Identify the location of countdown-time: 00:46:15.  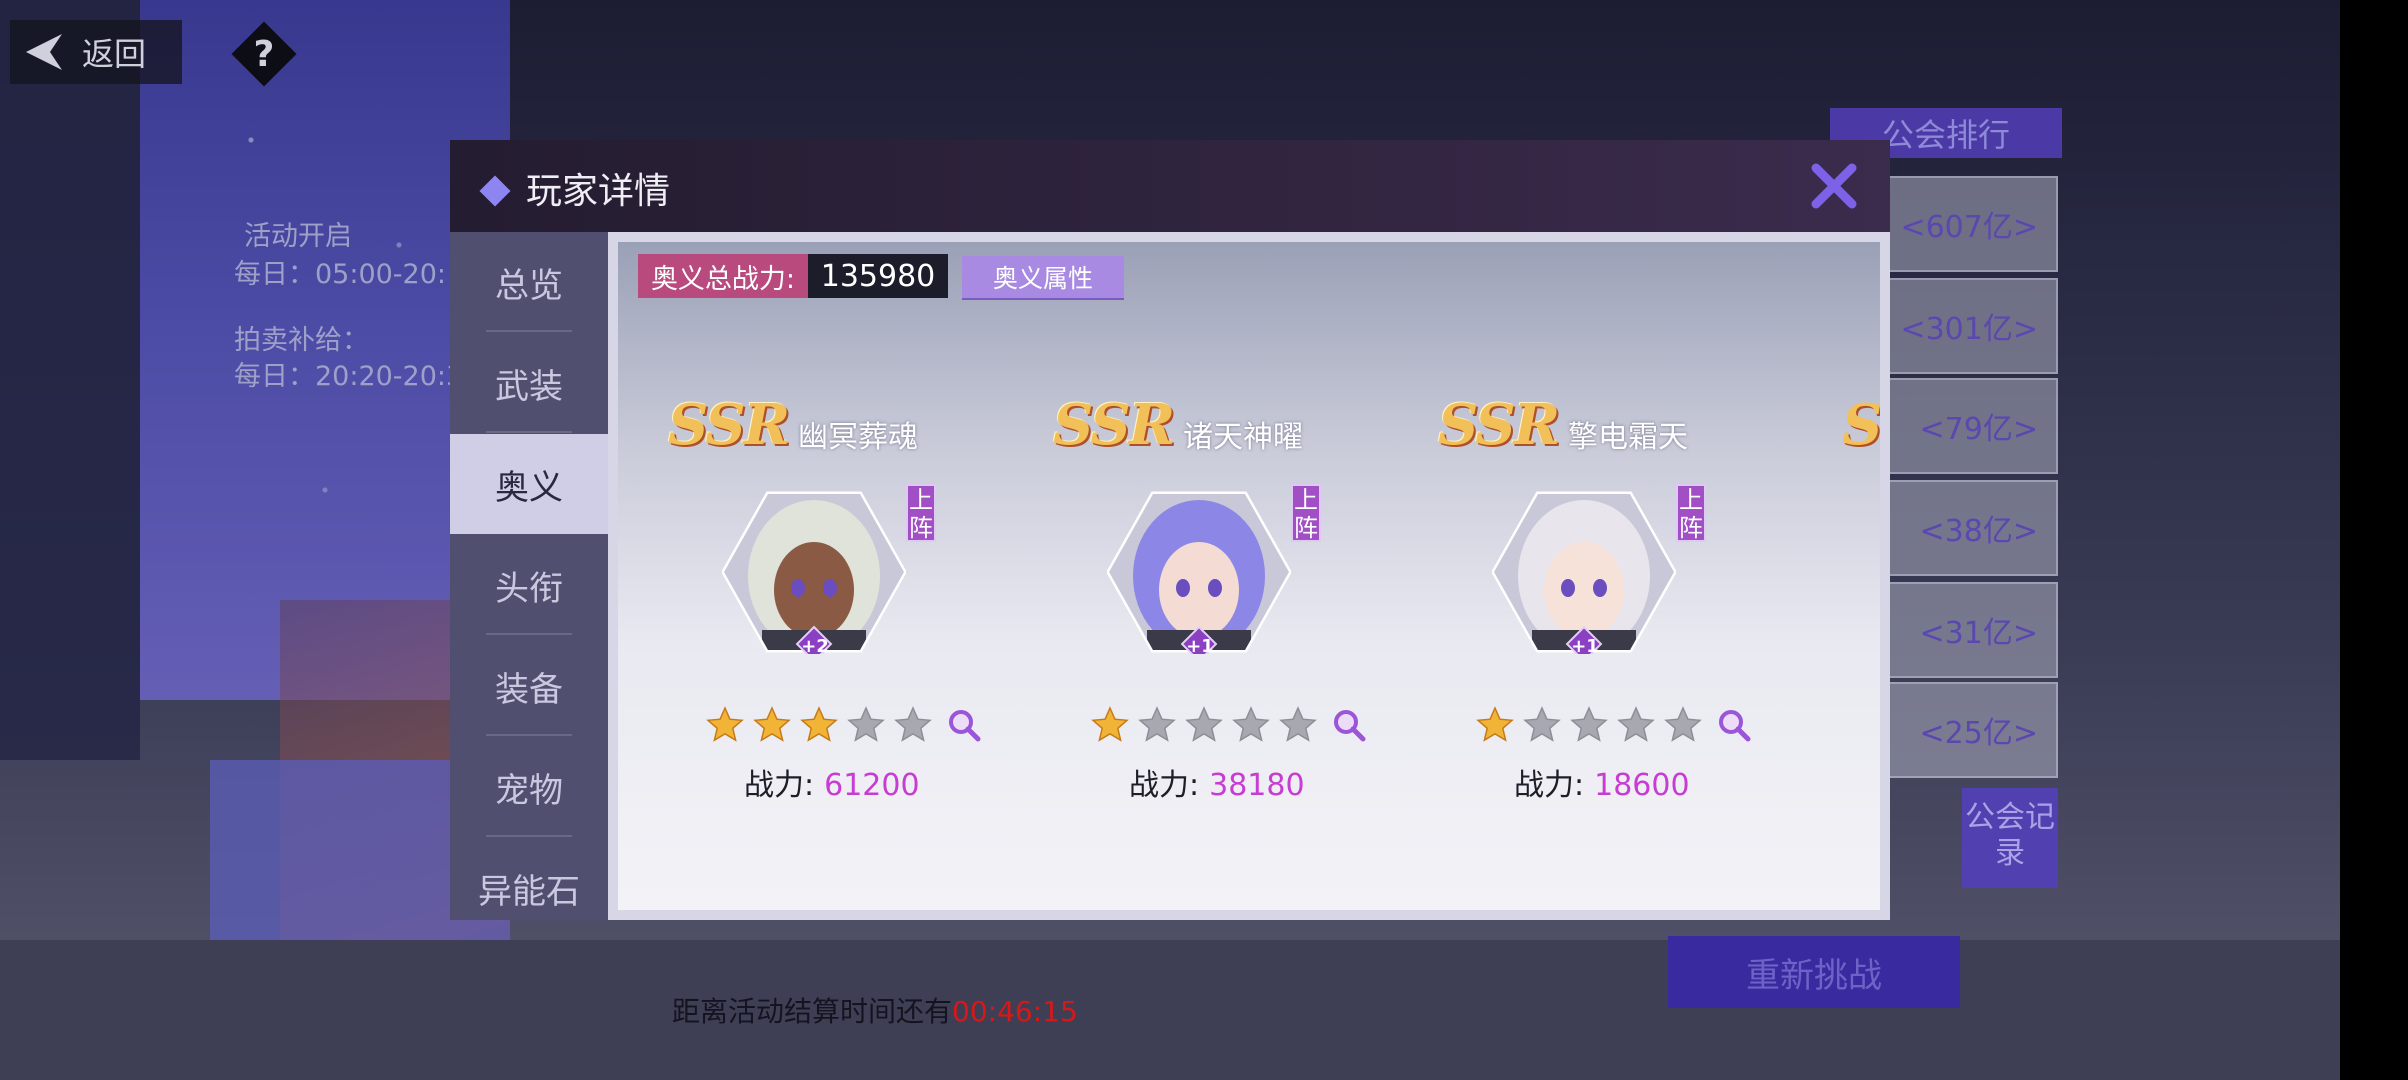
(1015, 1011).